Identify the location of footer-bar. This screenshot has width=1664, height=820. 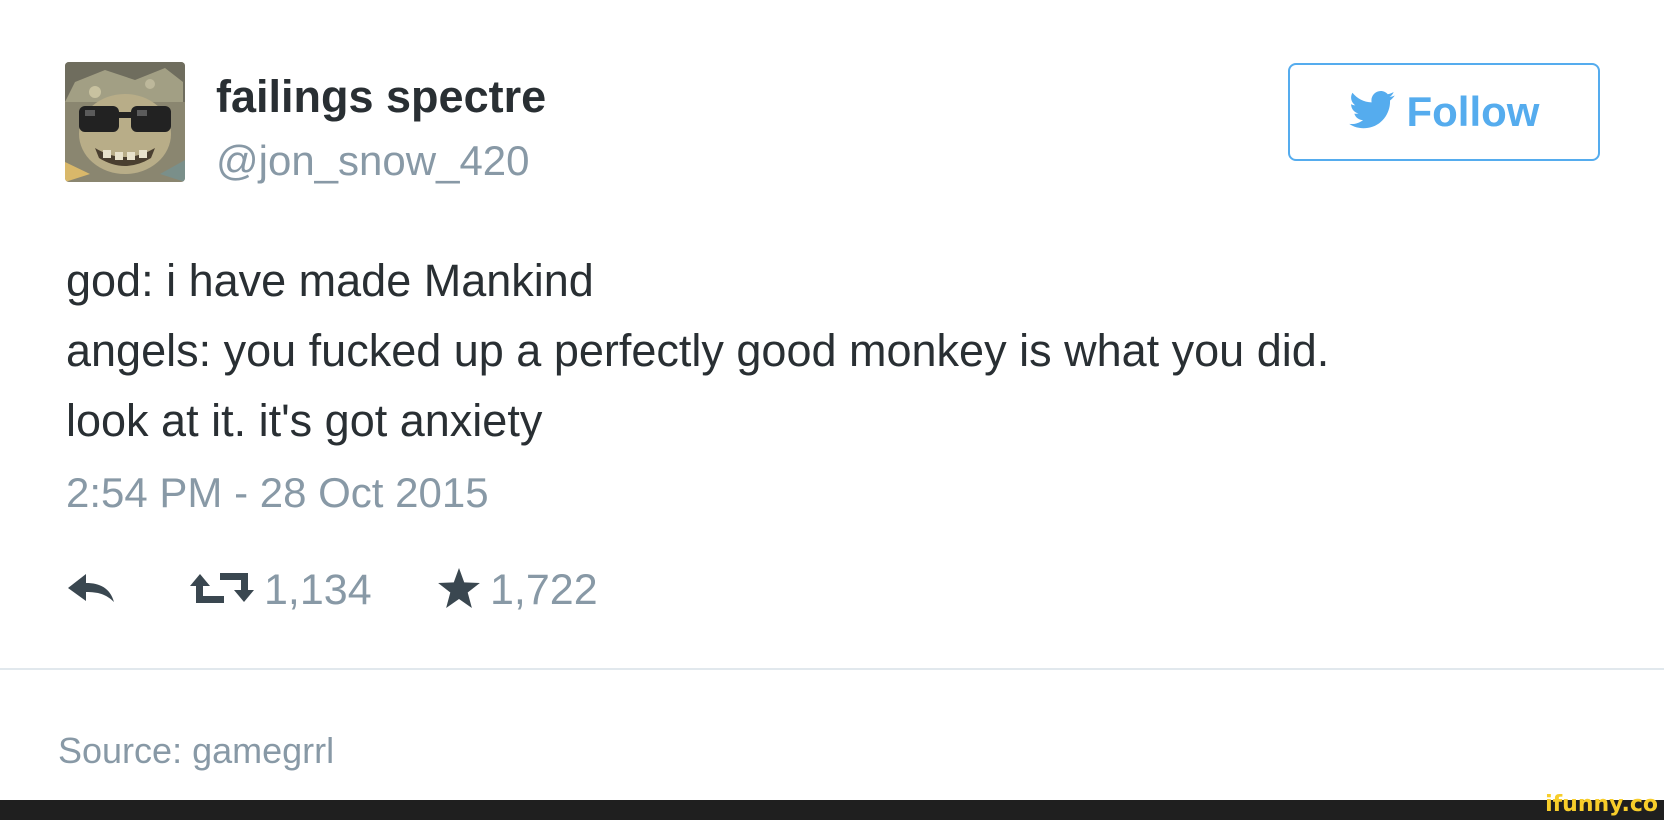
(832, 810).